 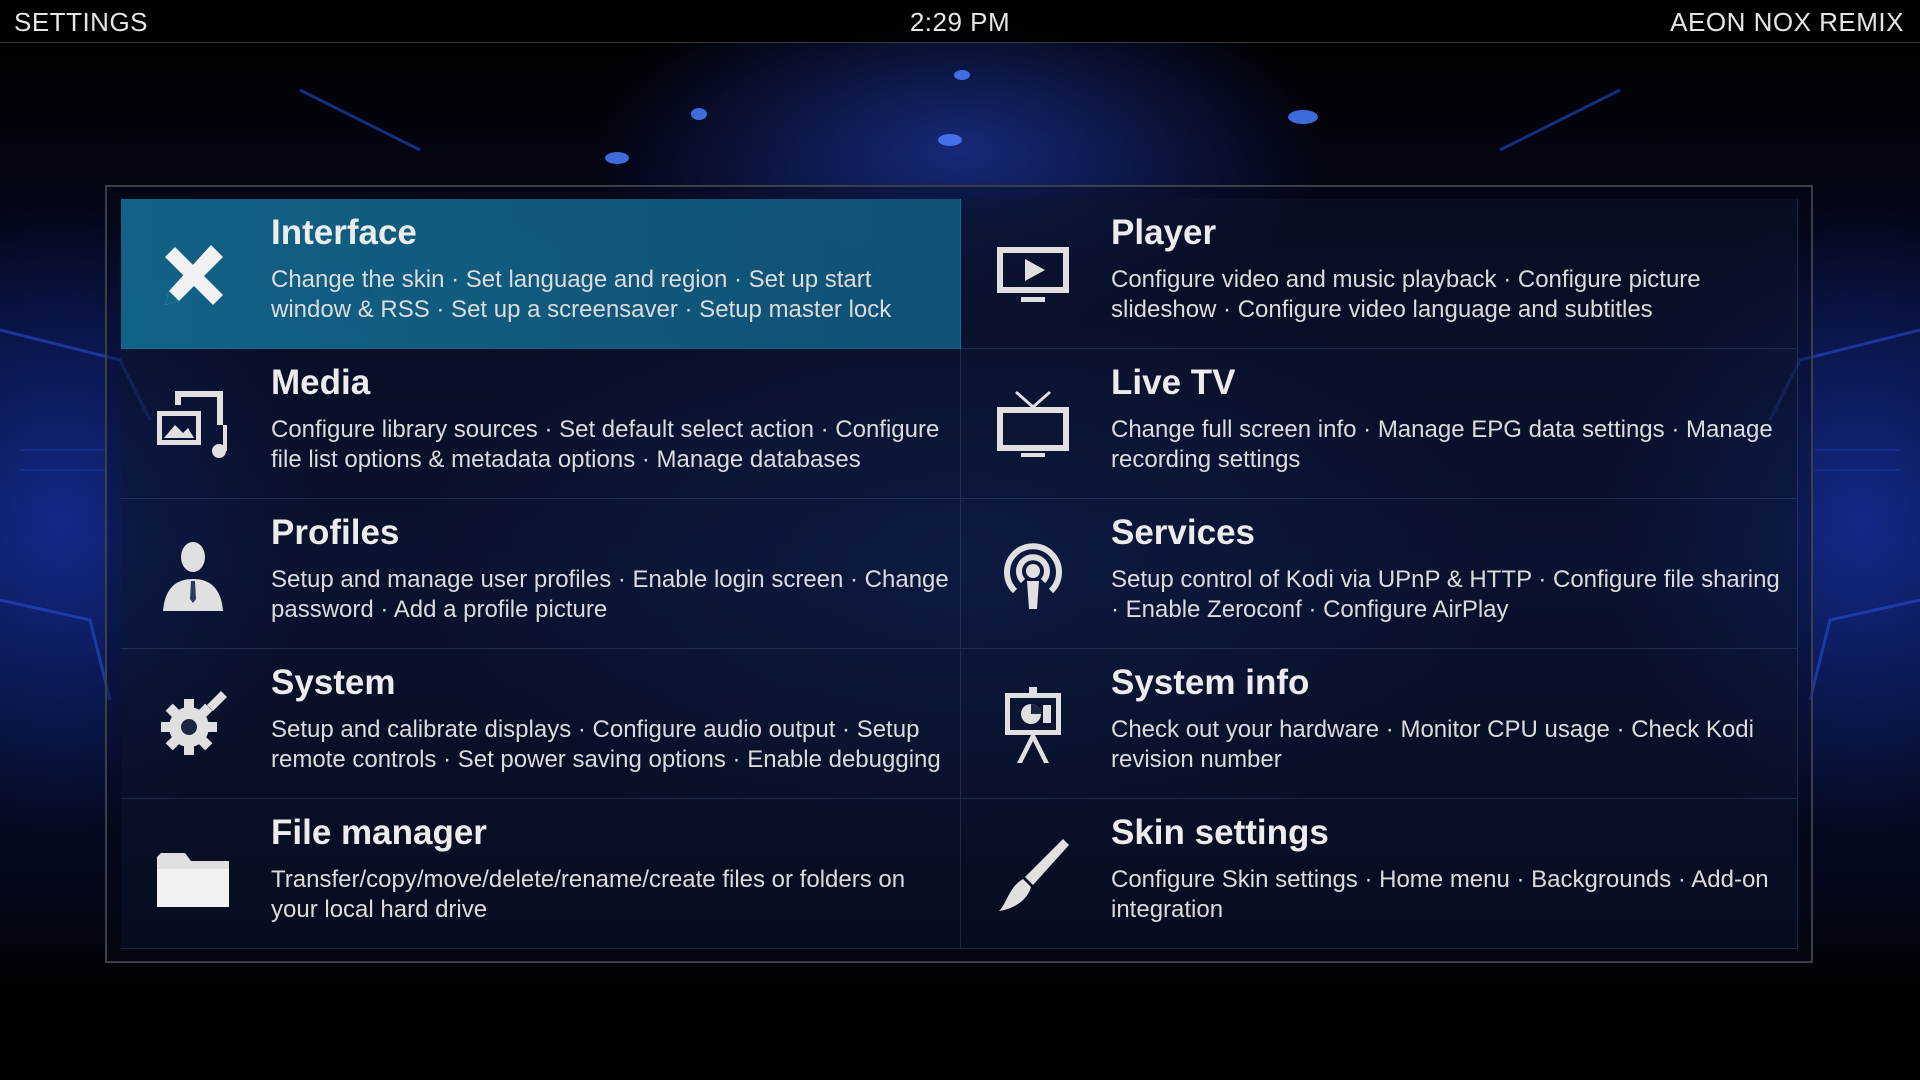 What do you see at coordinates (193, 425) in the screenshot?
I see `media-library-icon` at bounding box center [193, 425].